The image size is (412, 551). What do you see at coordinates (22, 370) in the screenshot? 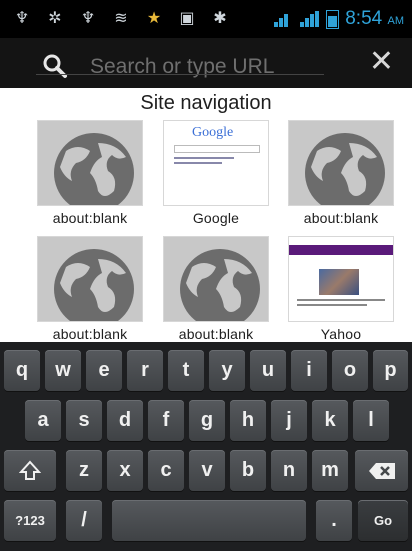
I see `key-q: q` at bounding box center [22, 370].